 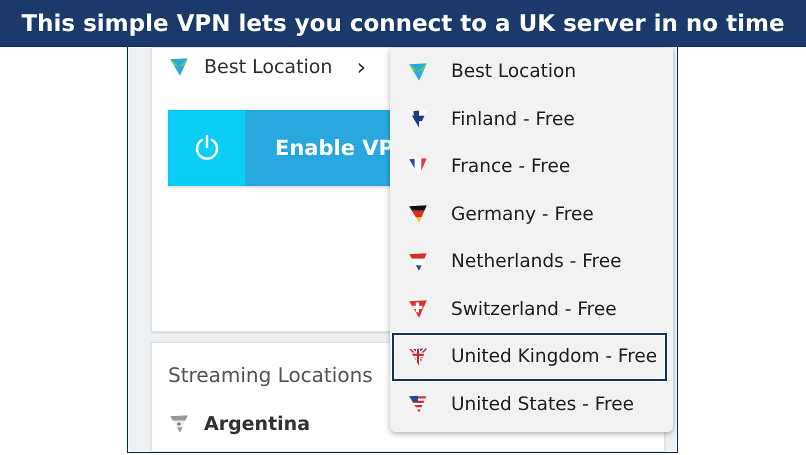 I want to click on chevron: ›, so click(x=361, y=67).